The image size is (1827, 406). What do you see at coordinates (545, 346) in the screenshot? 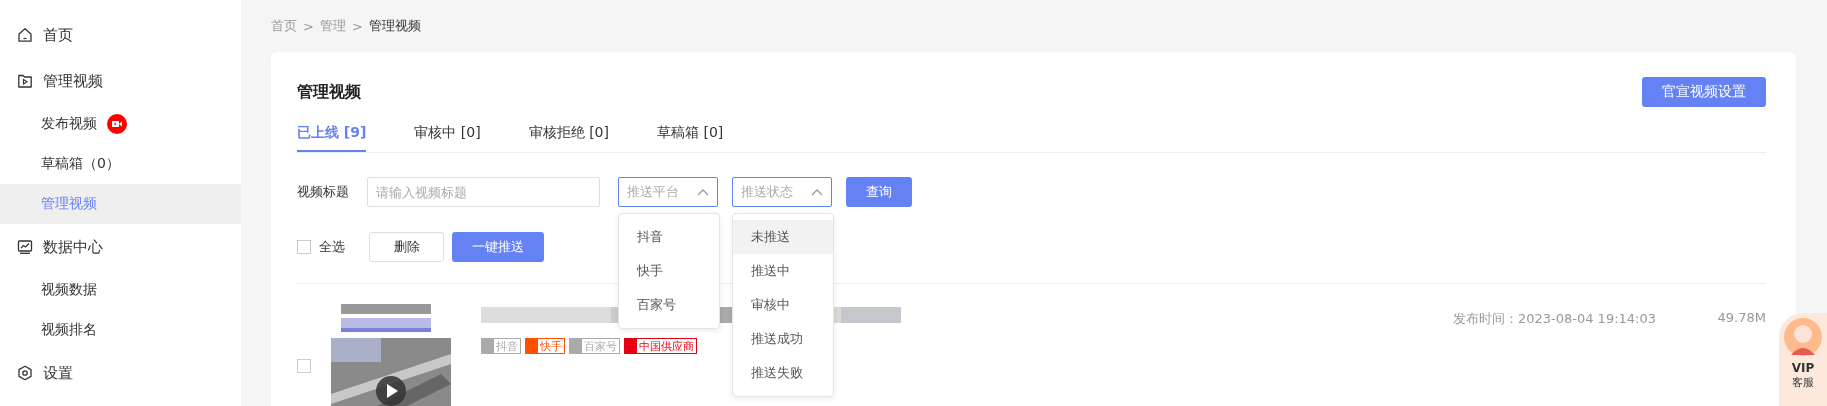
I see `platform-tag: 快手` at bounding box center [545, 346].